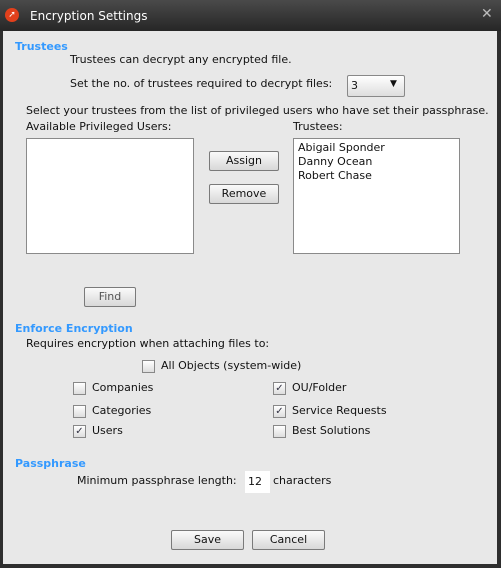 This screenshot has width=501, height=568. Describe the element at coordinates (376, 176) in the screenshot. I see `list-item: Robert Chase` at that location.